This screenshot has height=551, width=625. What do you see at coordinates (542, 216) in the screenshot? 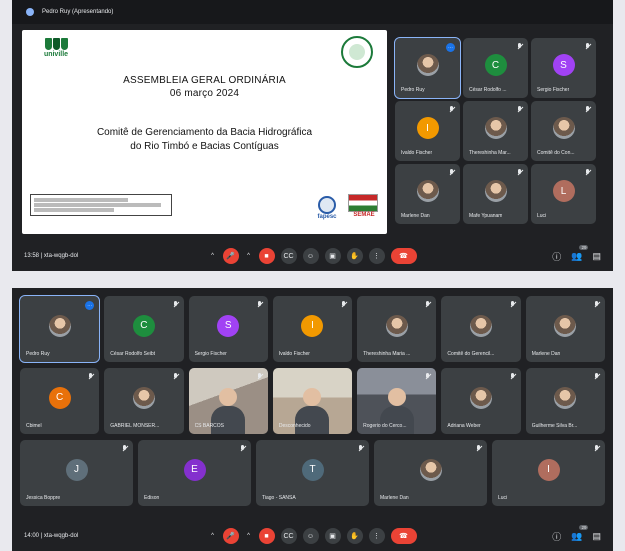
I see `participant-name: Luci` at bounding box center [542, 216].